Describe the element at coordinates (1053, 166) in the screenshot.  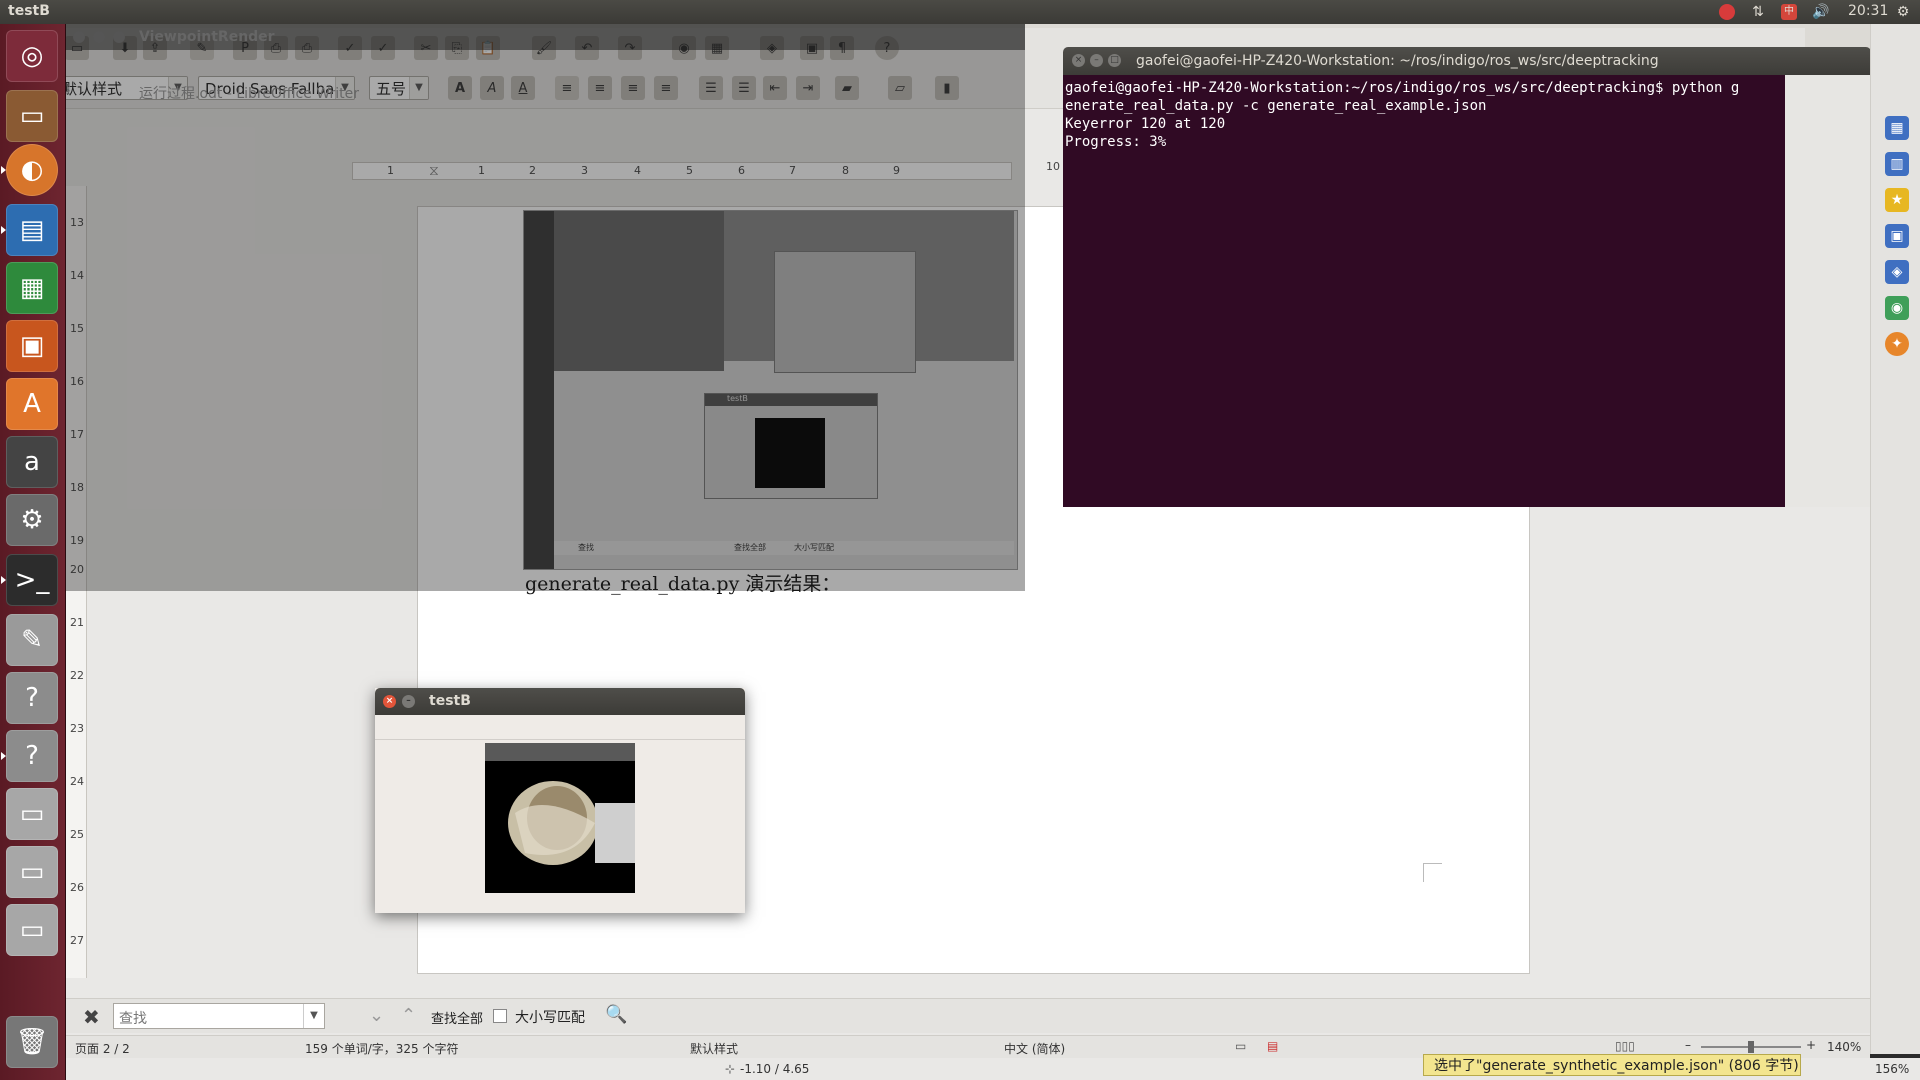
I see `ruler-tick-label: 10` at that location.